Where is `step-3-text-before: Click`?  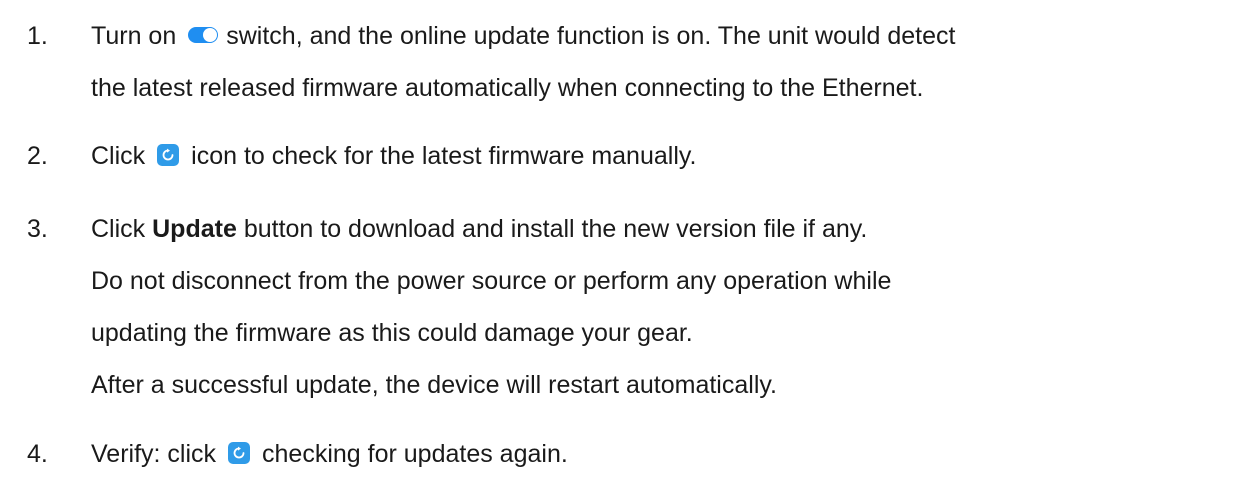 step-3-text-before: Click is located at coordinates (118, 229).